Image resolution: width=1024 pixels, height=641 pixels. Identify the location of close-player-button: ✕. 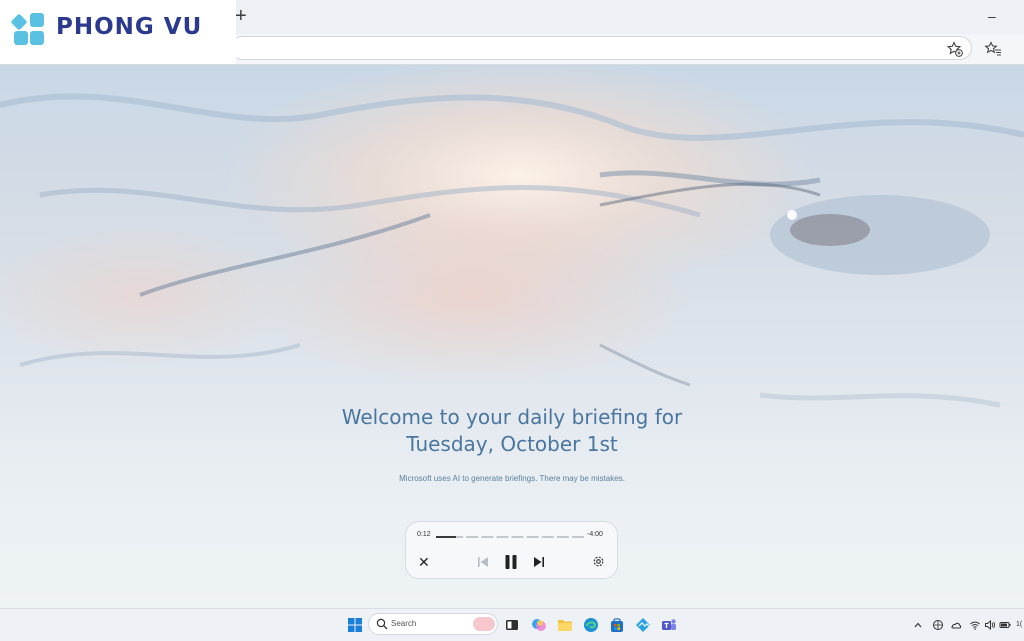
(424, 562).